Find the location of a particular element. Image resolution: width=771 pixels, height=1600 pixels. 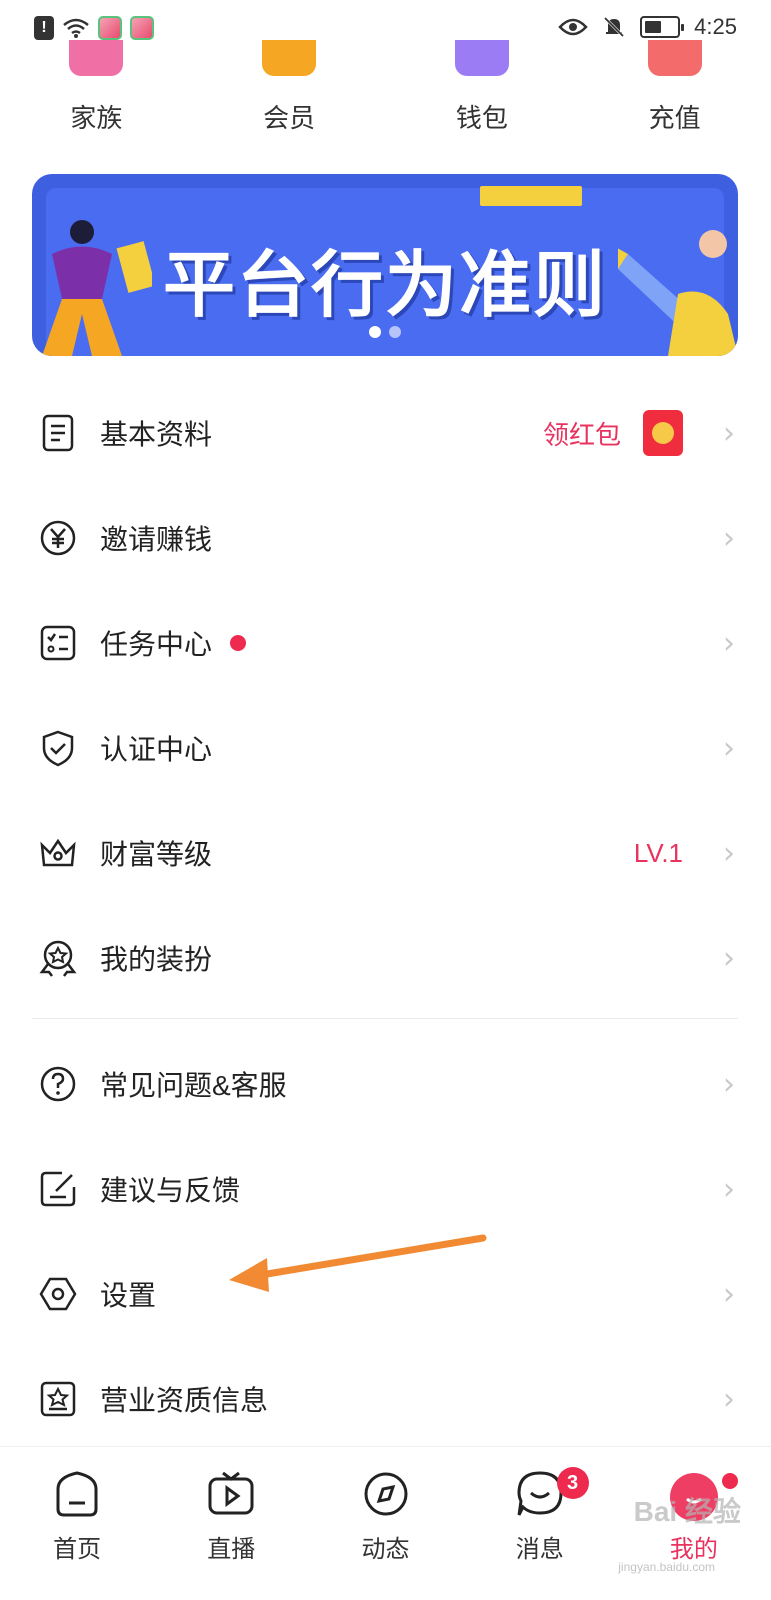

quick-actions: 家族 会员 钱包 充值 is located at coordinates (385, 95).